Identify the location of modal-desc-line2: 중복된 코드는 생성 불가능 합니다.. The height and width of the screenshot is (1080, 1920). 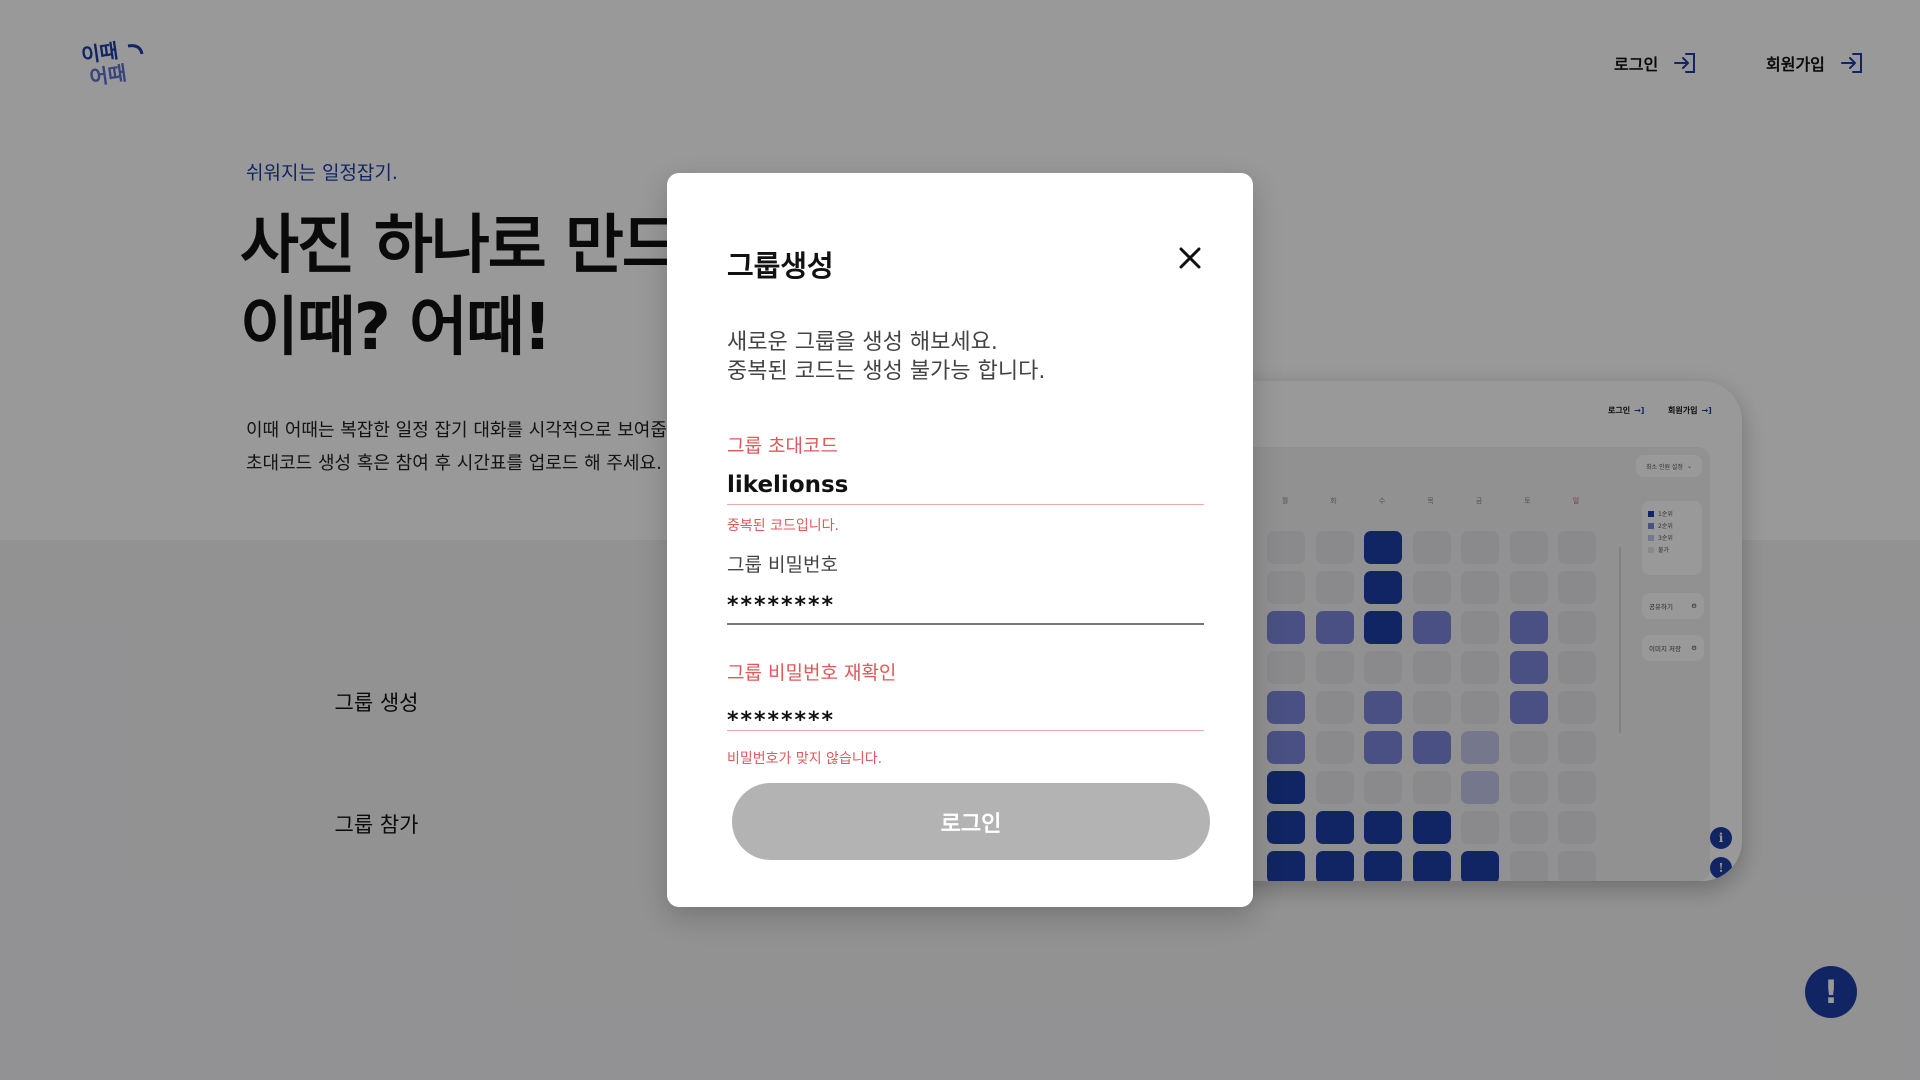
(886, 371).